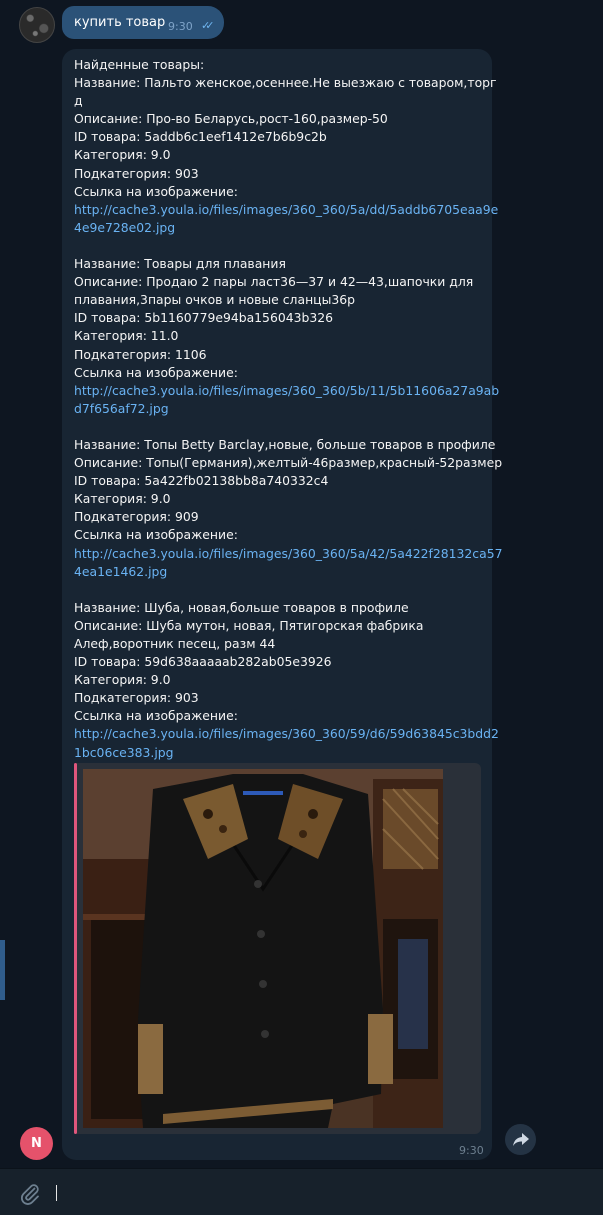  I want to click on scrollbar, so click(2, 970).